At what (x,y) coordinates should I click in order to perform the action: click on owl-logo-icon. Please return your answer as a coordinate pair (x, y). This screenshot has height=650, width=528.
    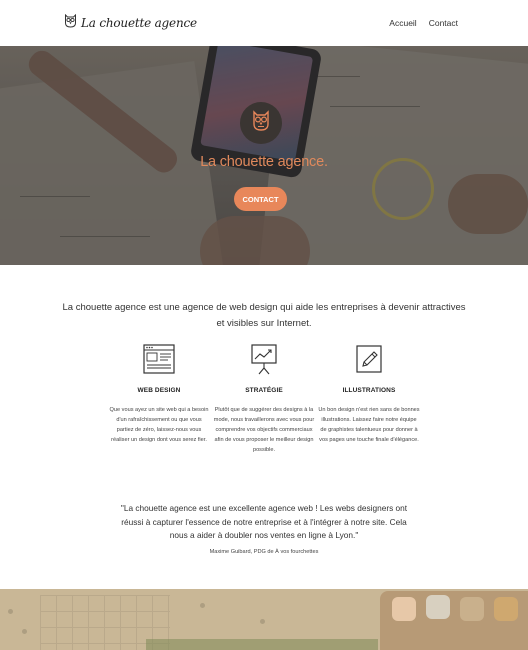
    Looking at the image, I should click on (70, 23).